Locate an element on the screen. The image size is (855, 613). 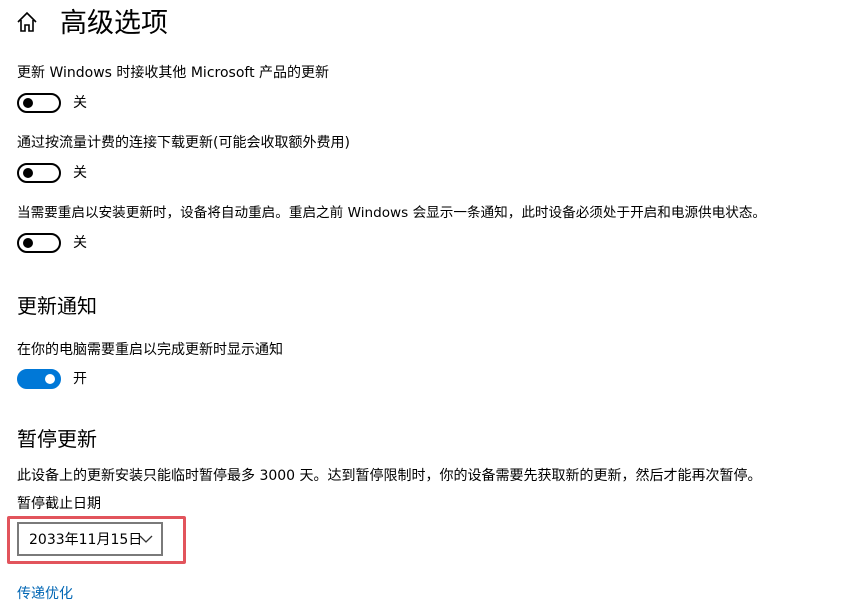
pause-until-date-value: 2033年11月15日 is located at coordinates (86, 540).